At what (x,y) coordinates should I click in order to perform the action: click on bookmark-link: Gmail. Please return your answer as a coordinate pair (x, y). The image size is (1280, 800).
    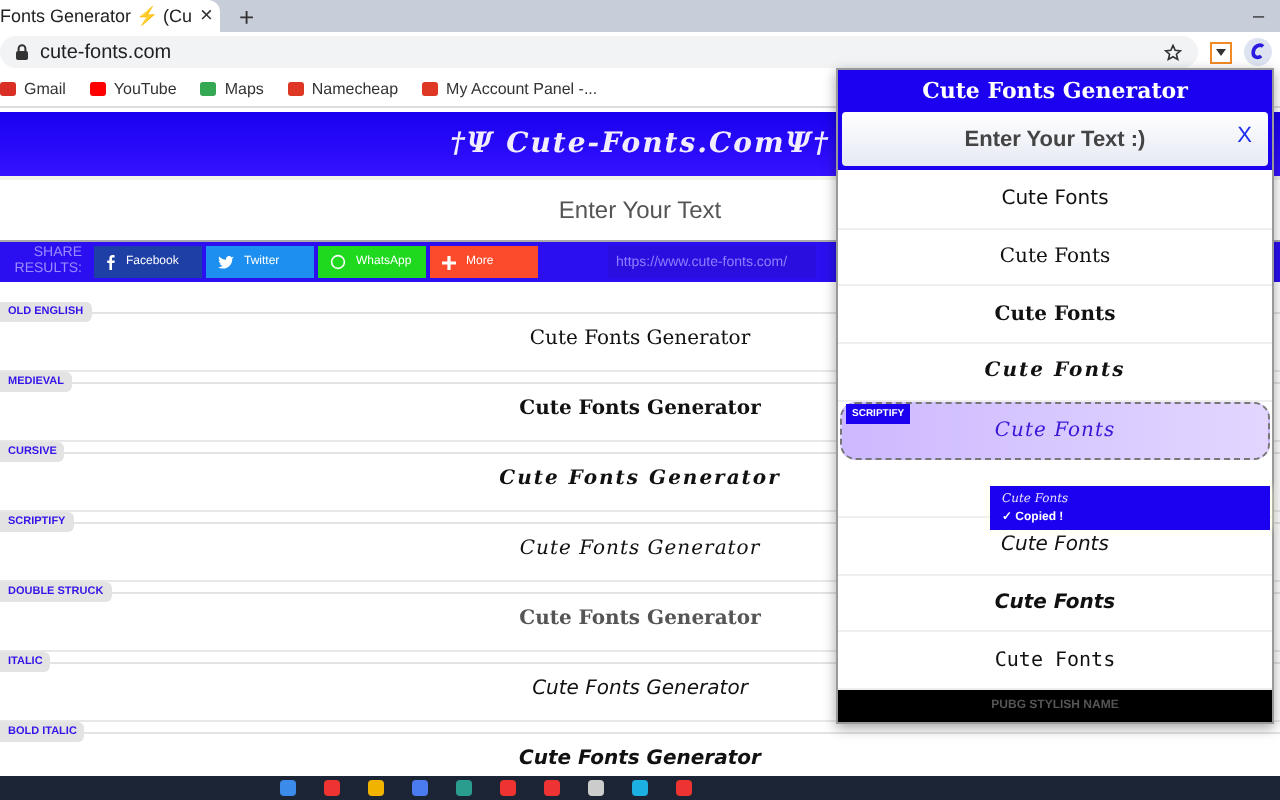
    Looking at the image, I should click on (33, 89).